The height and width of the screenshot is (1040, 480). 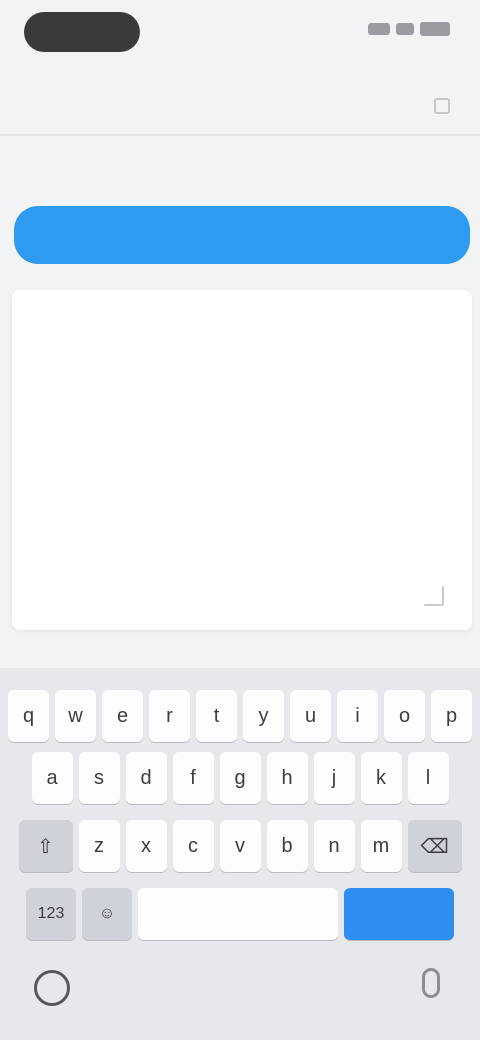 What do you see at coordinates (52, 988) in the screenshot?
I see `globe-icon` at bounding box center [52, 988].